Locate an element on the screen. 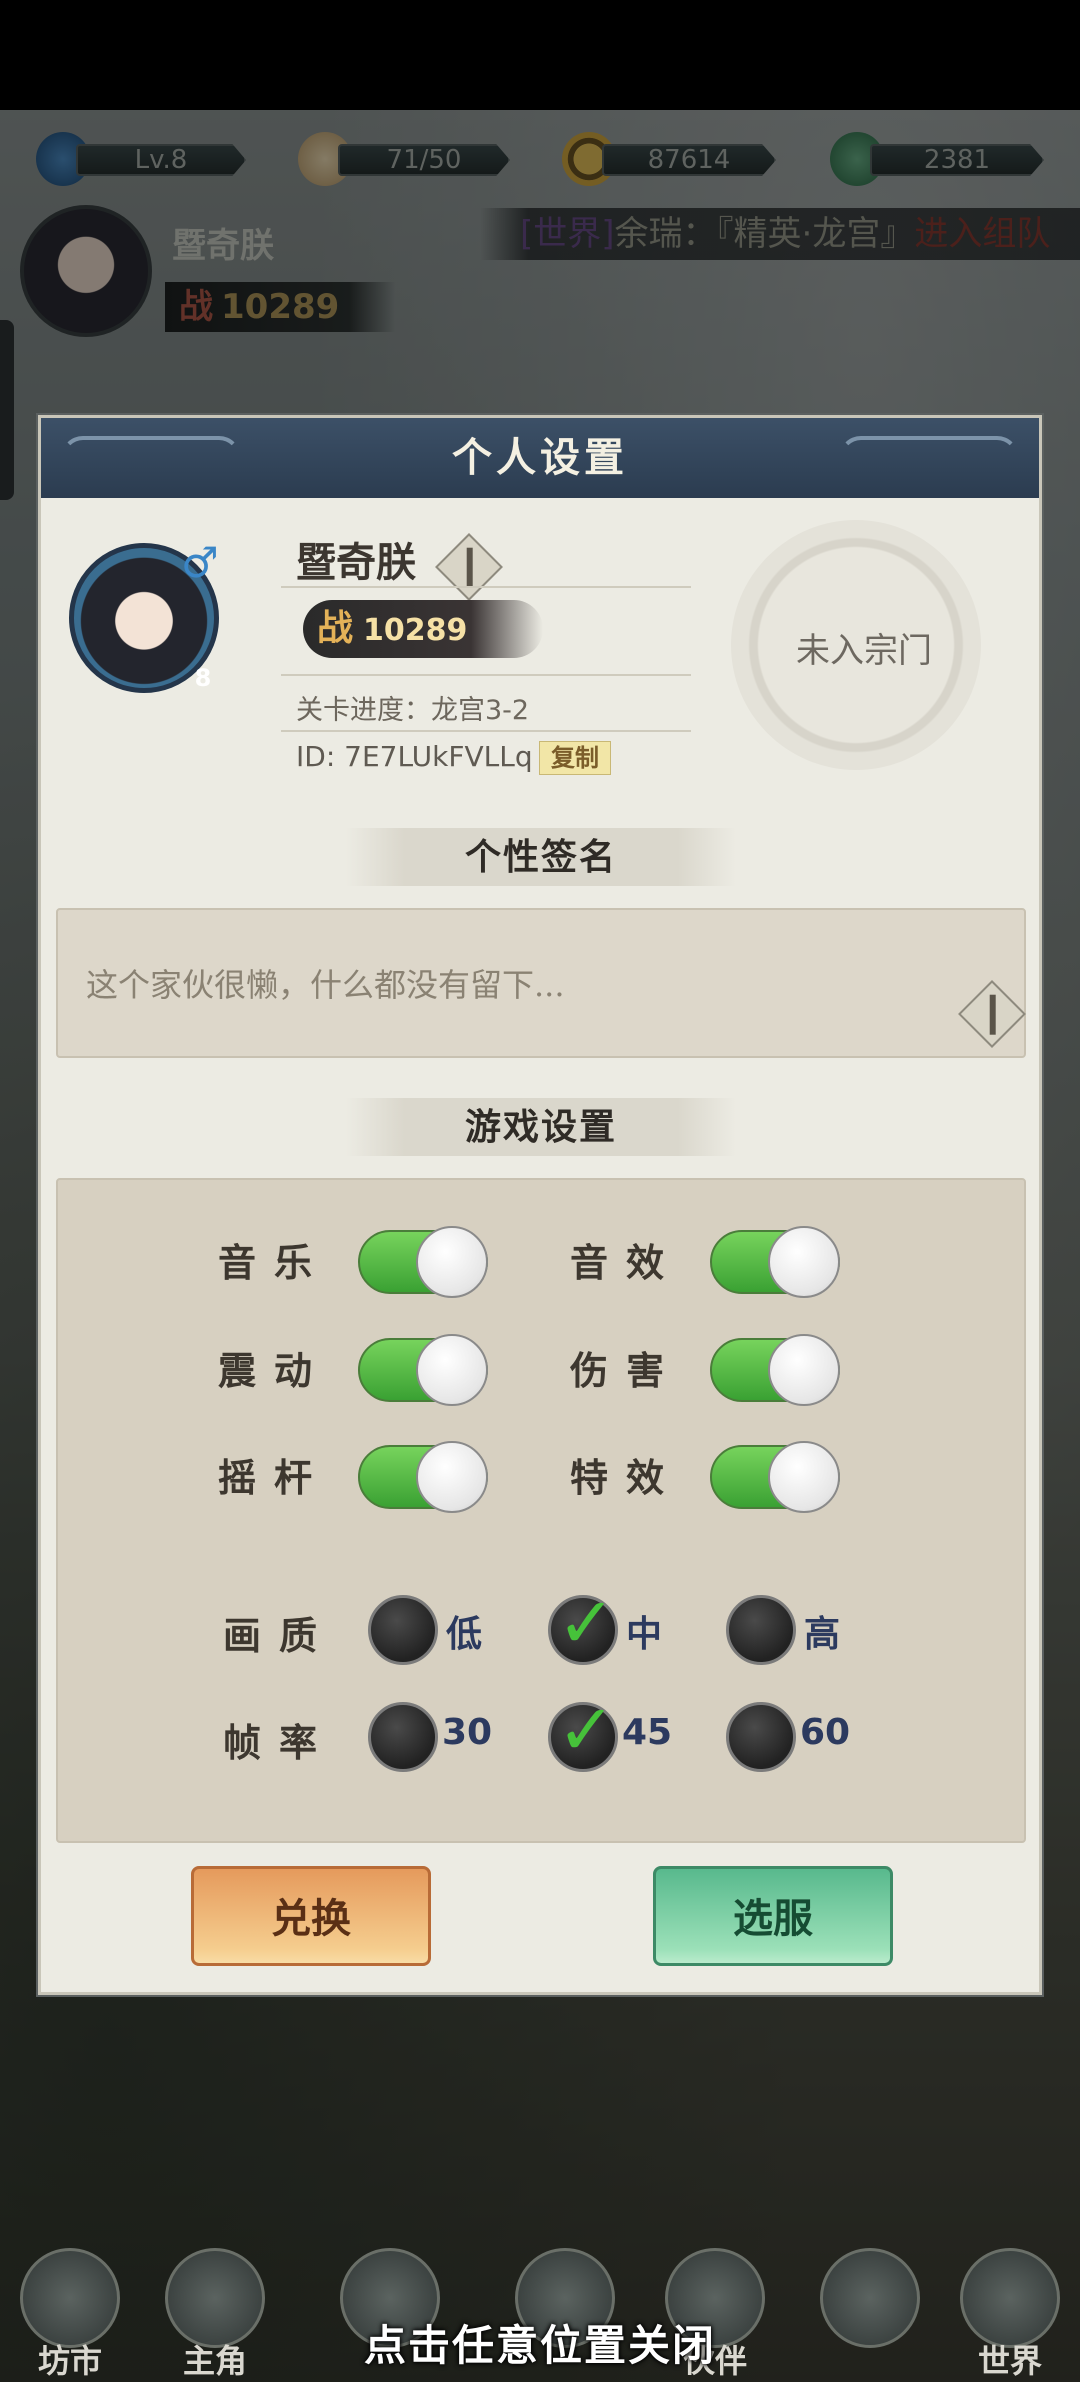 Image resolution: width=1080 pixels, height=2382 pixels. vibration-toggle is located at coordinates (423, 1370).